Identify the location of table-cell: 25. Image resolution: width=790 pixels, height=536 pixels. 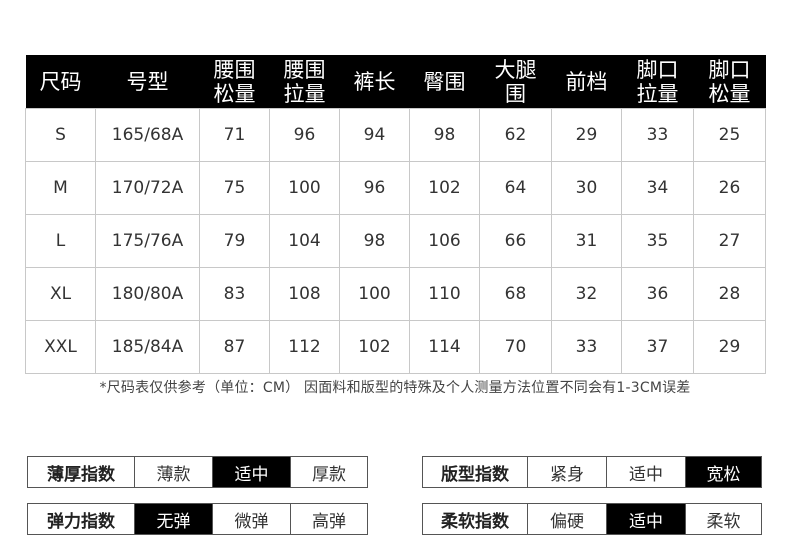
(729, 135).